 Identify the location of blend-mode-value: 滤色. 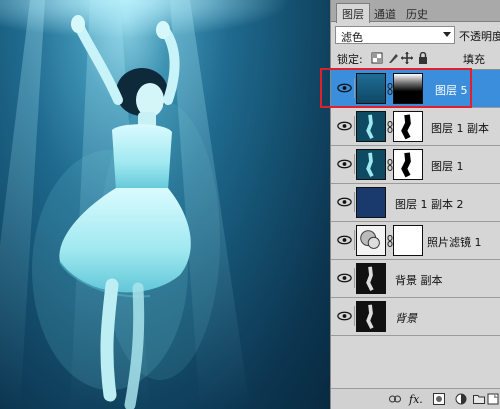
(352, 37).